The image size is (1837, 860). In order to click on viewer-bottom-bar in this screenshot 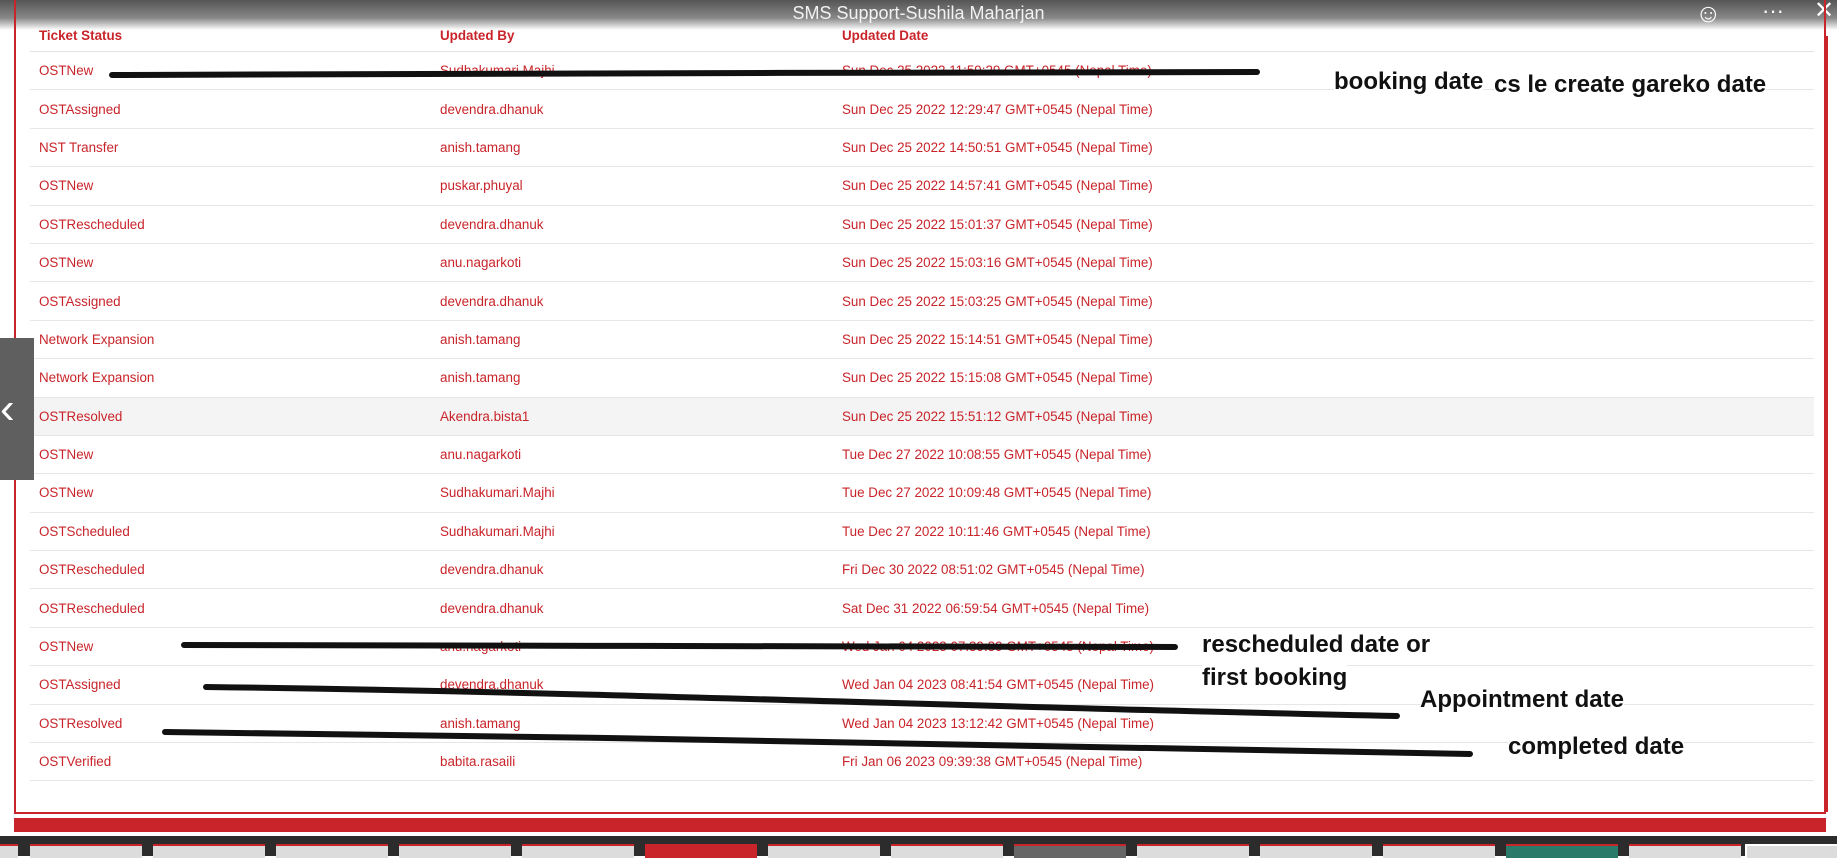, I will do `click(920, 825)`.